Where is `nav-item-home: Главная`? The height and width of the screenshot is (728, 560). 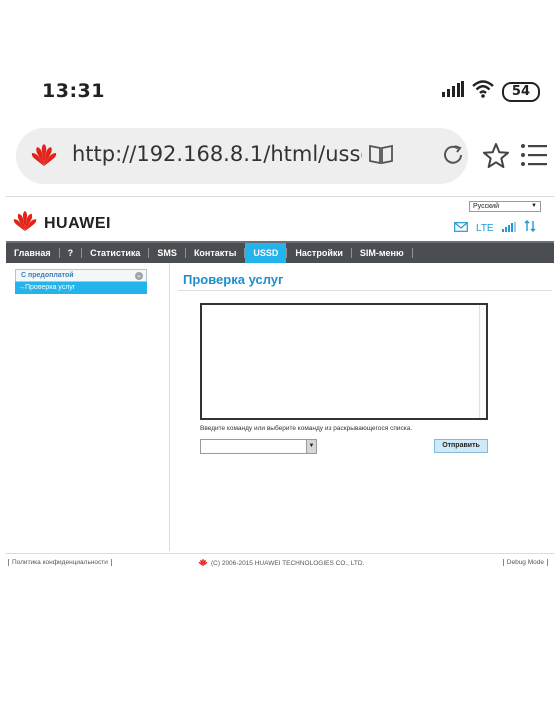 nav-item-home: Главная is located at coordinates (32, 253).